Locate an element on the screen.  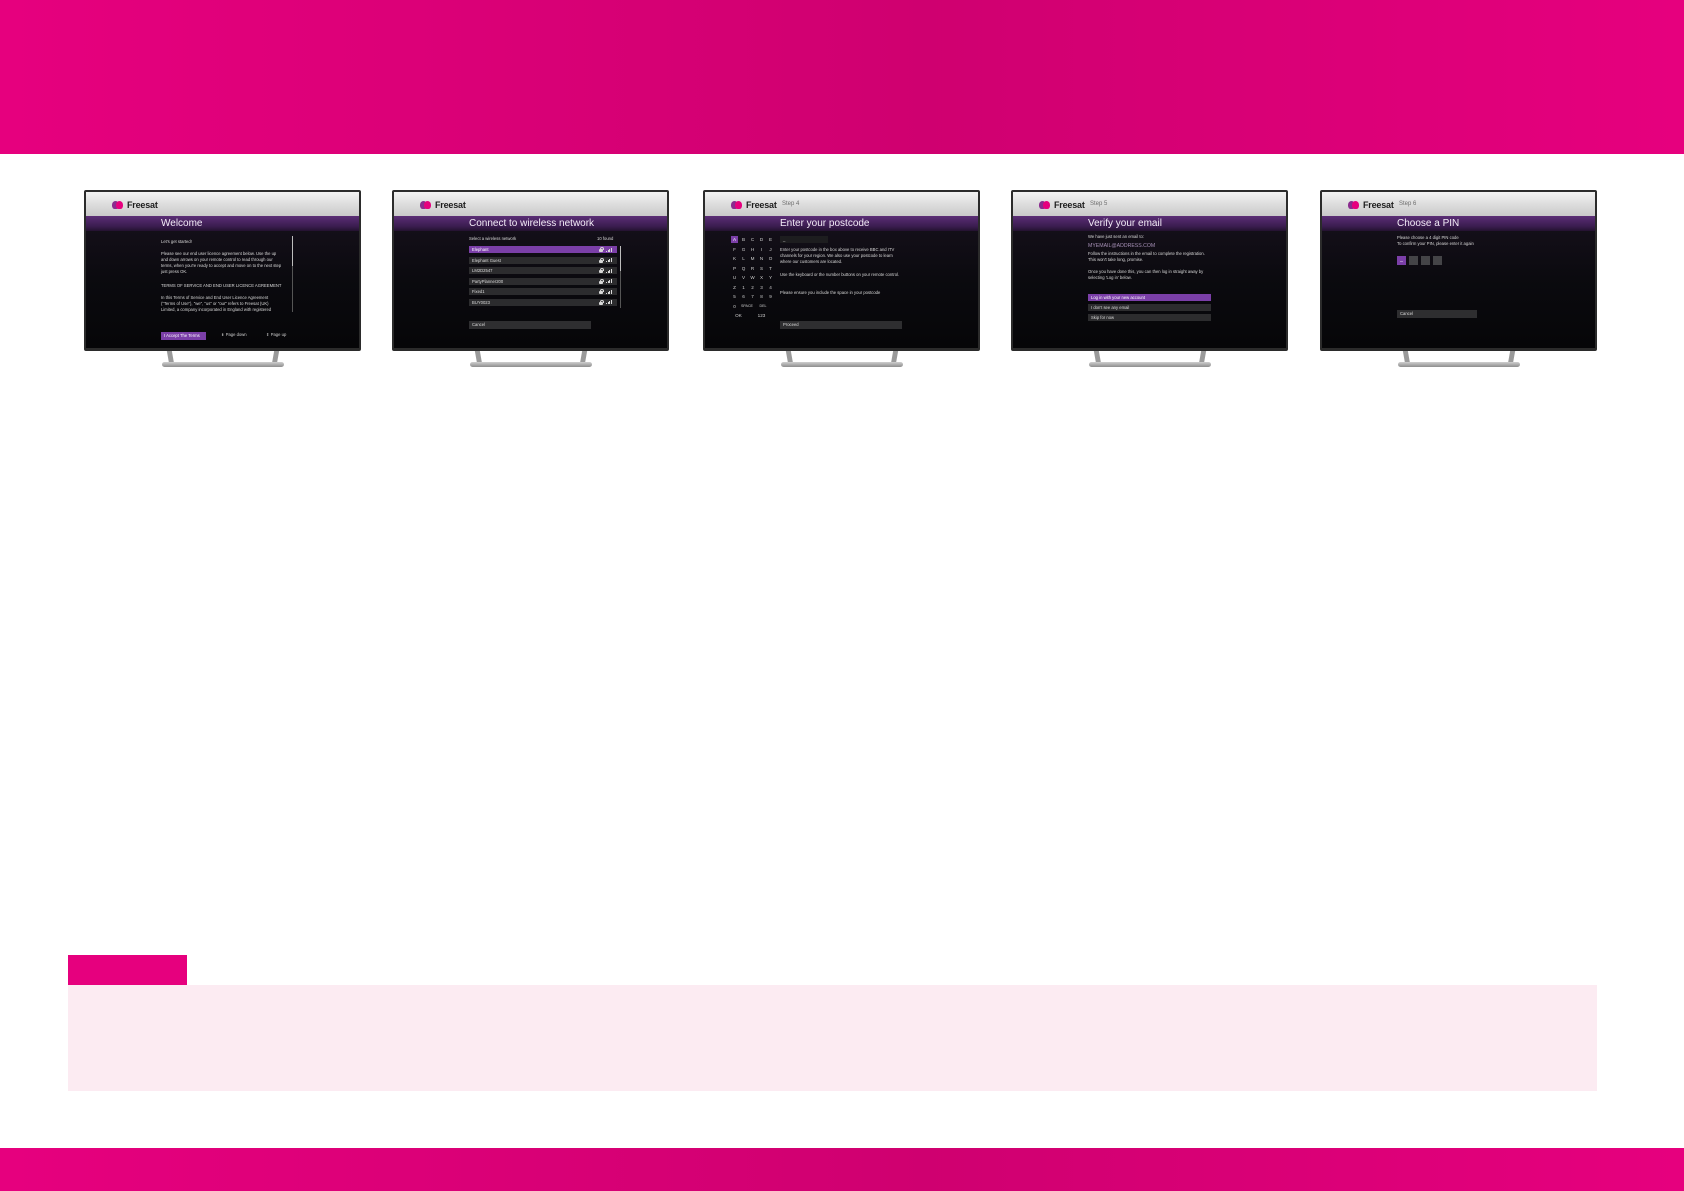
network-item: Elephant Guest is located at coordinates (543, 260).